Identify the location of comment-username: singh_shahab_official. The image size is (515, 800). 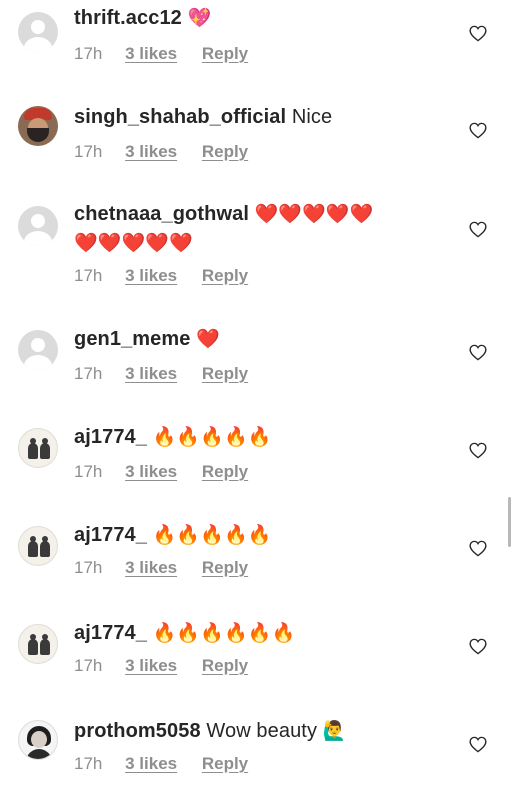
(180, 117).